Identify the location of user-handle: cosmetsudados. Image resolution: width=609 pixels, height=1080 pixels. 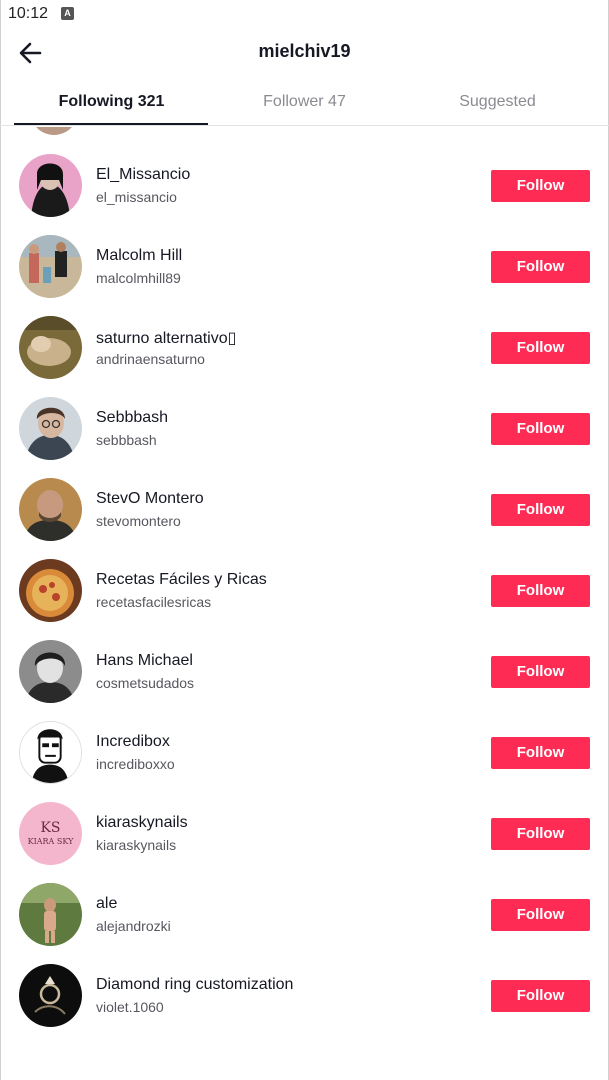
(145, 683).